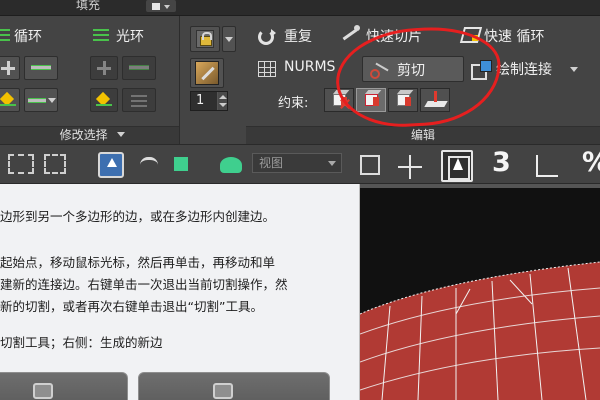 The image size is (600, 400). I want to click on shrink-ring-button, so click(139, 68).